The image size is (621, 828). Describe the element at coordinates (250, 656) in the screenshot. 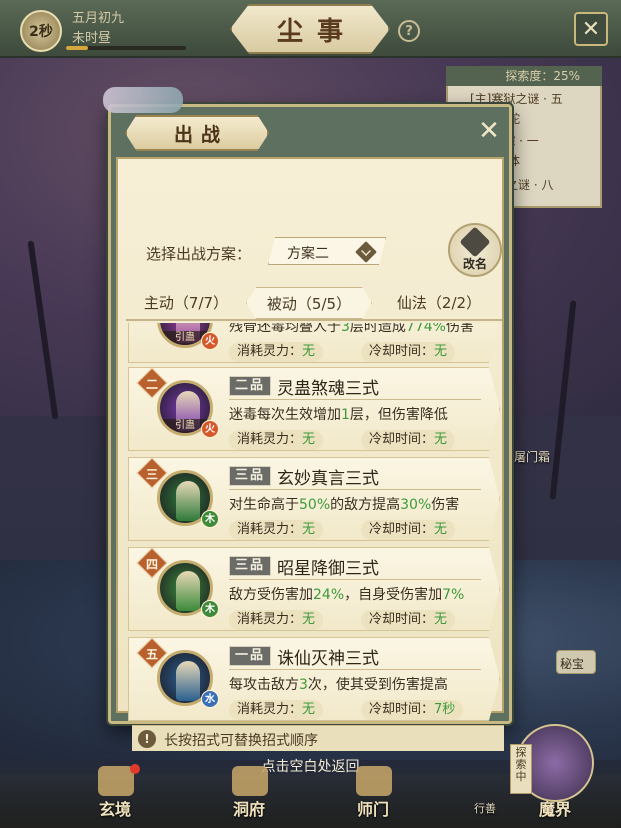

I see `grade-badge: 一品` at that location.